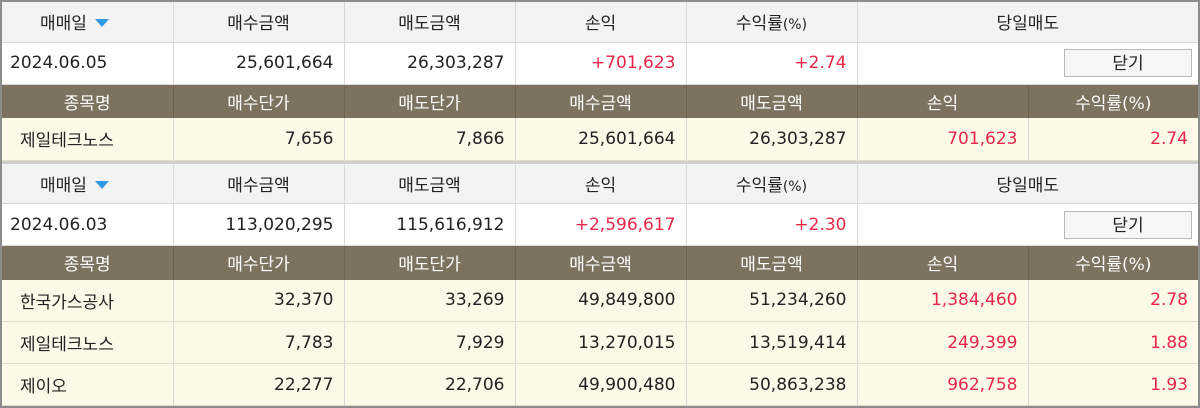 This screenshot has height=408, width=1200. What do you see at coordinates (772, 300) in the screenshot?
I see `sell-amount: 51,234,260` at bounding box center [772, 300].